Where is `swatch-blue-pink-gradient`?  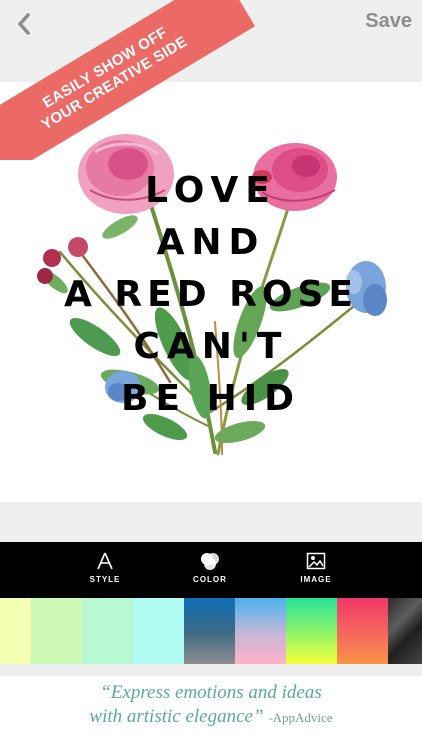
swatch-blue-pink-gradient is located at coordinates (260, 631).